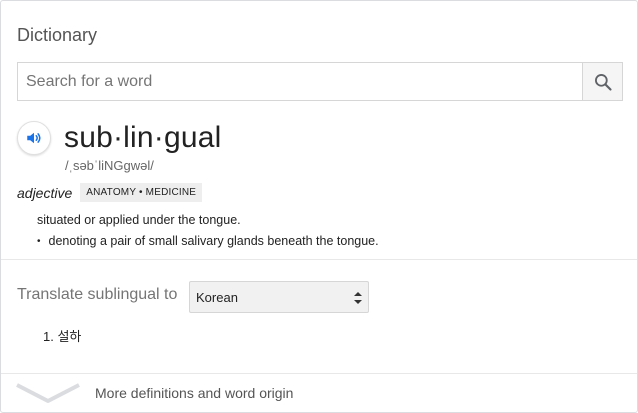 Image resolution: width=638 pixels, height=413 pixels. I want to click on translation-result: 1. 설하, so click(62, 335).